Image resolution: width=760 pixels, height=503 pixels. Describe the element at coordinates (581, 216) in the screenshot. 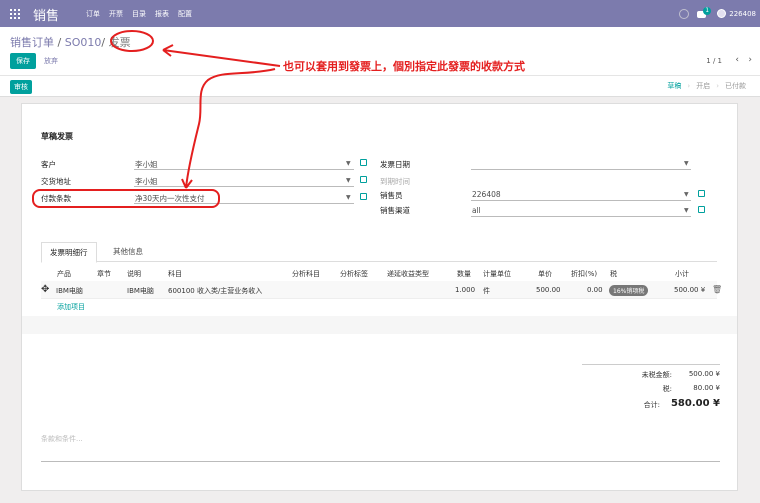

I see `sales-channel-underline` at that location.